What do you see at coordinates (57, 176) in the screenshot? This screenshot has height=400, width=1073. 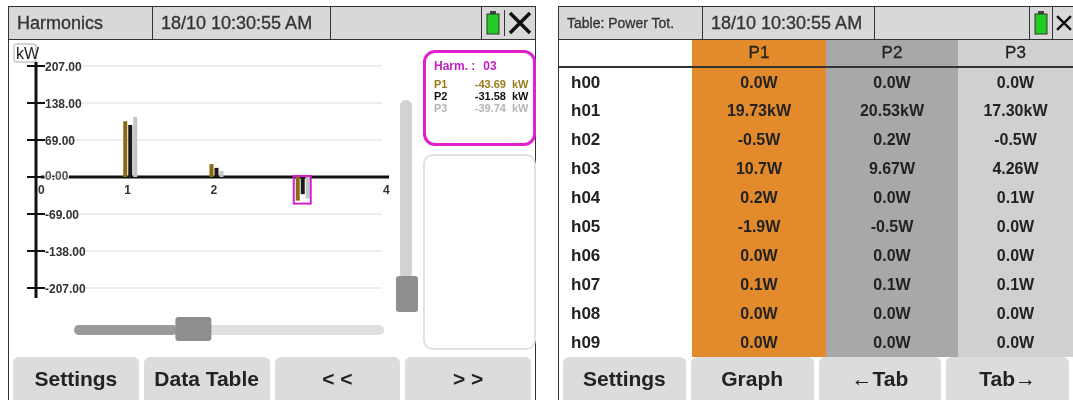 I see `axis-label: 0.00` at bounding box center [57, 176].